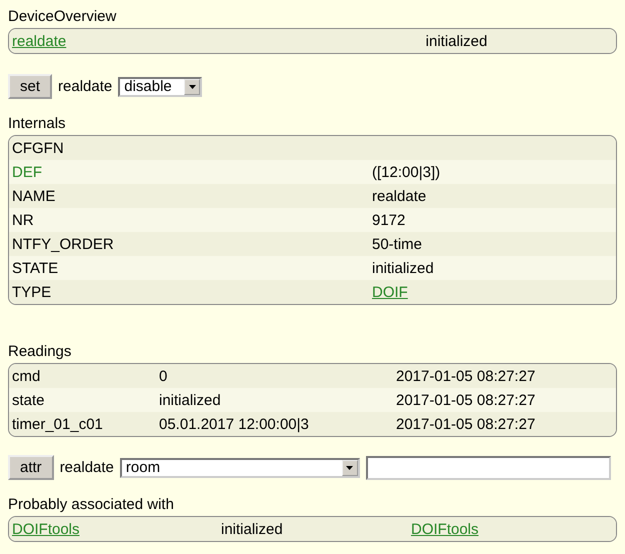 This screenshot has height=554, width=625. I want to click on set-button: set, so click(30, 86).